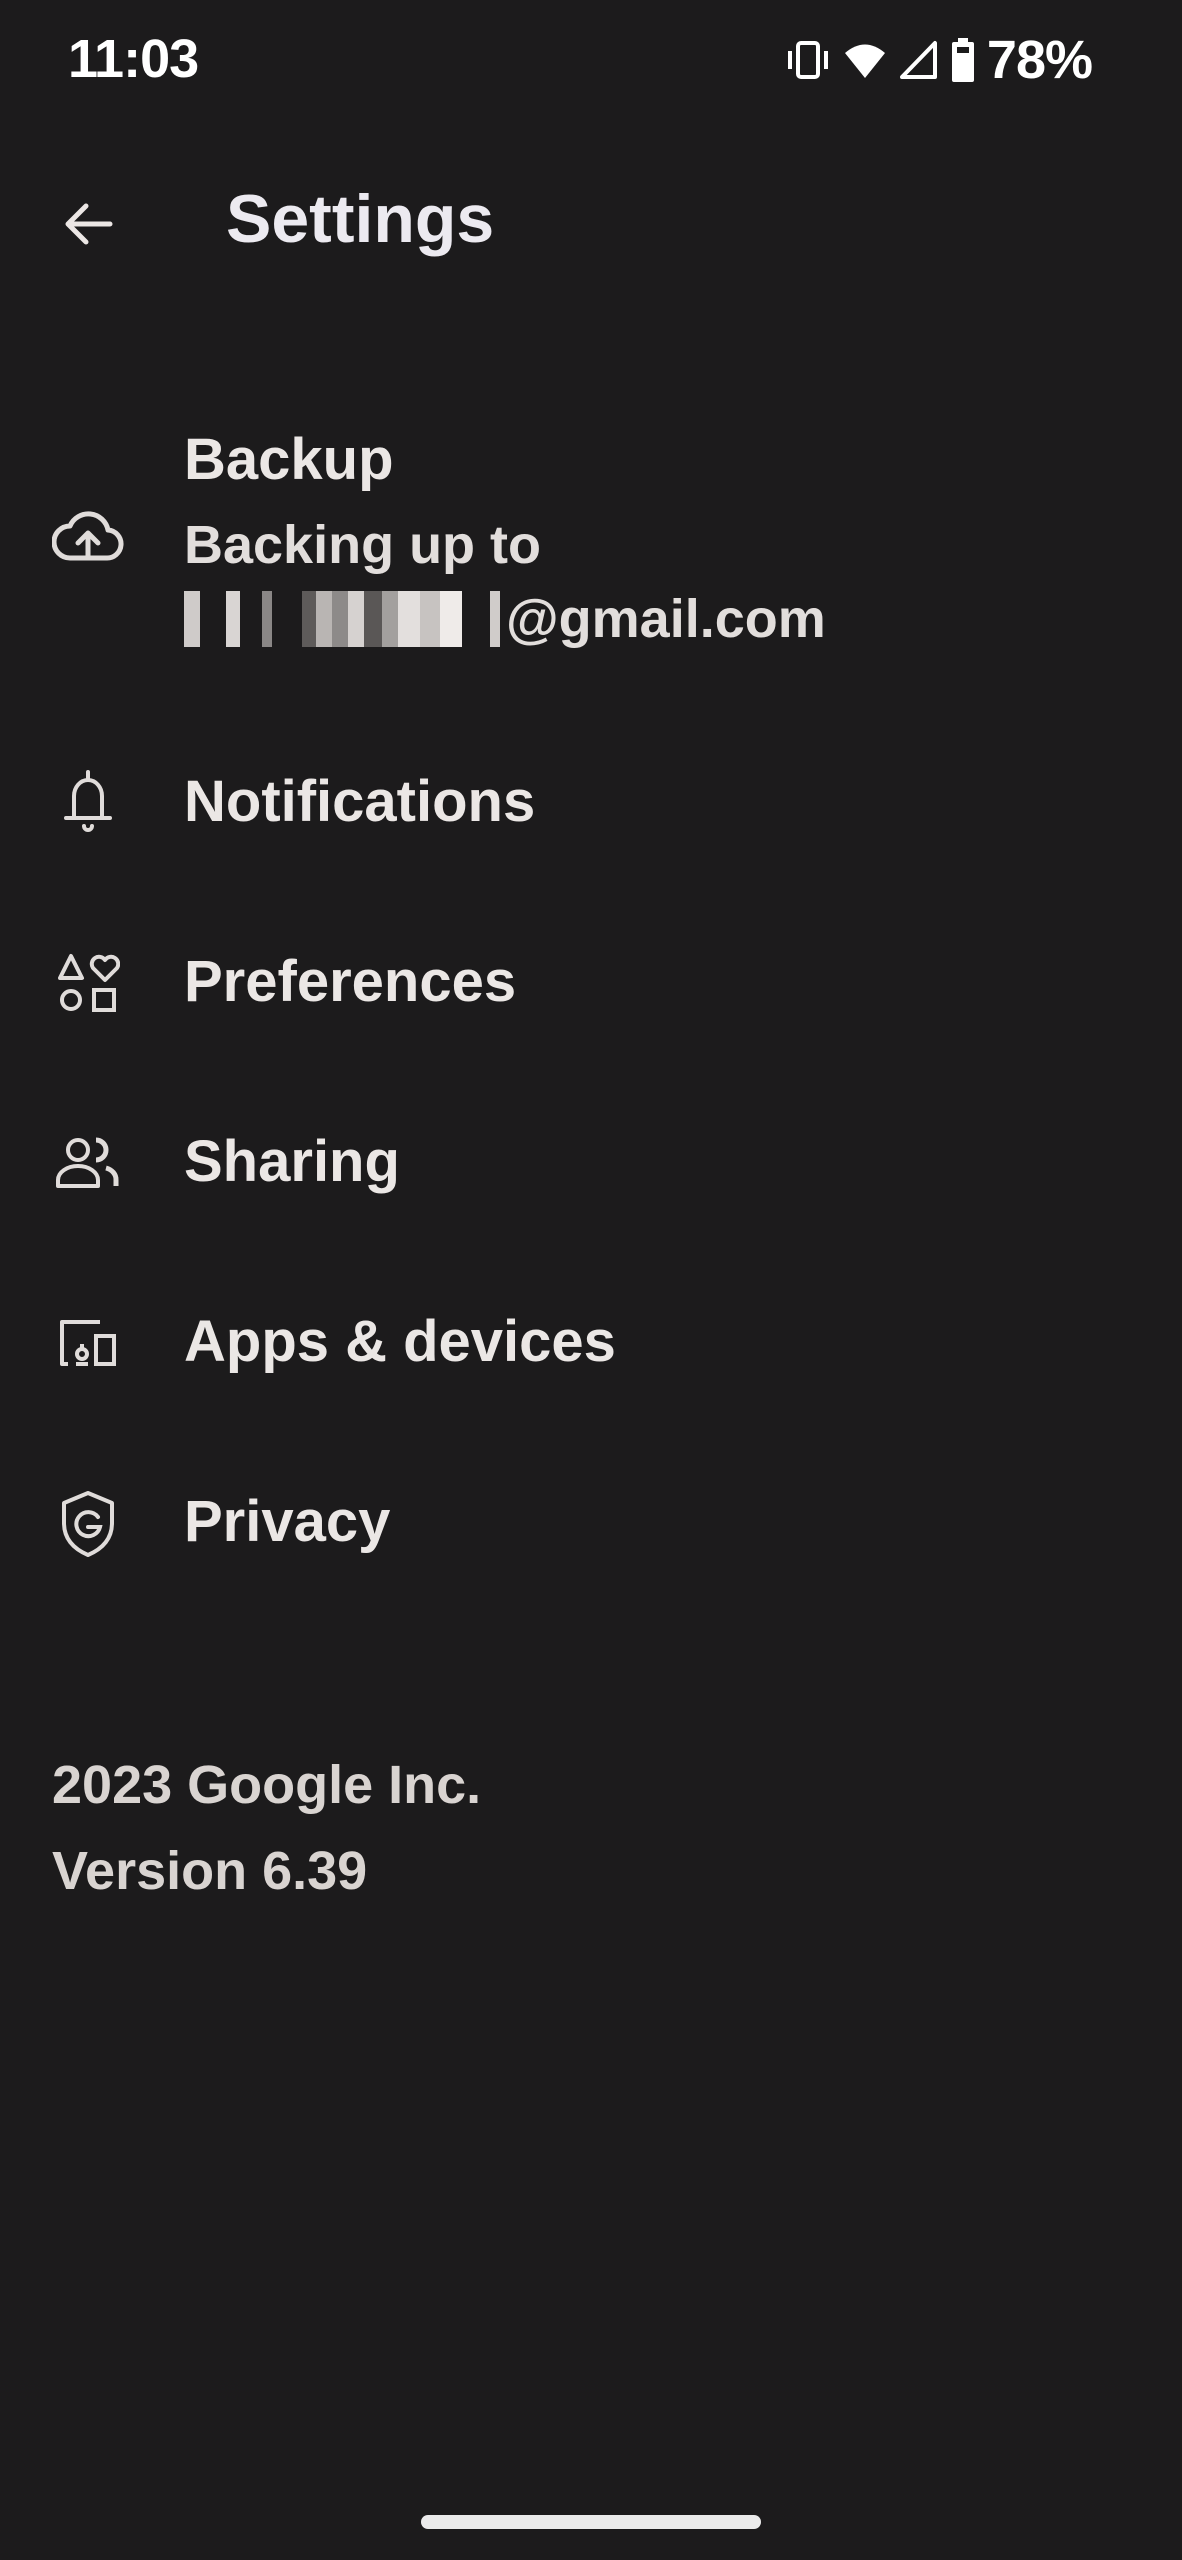 Image resolution: width=1182 pixels, height=2560 pixels. I want to click on battery-percent: 78%, so click(1039, 60).